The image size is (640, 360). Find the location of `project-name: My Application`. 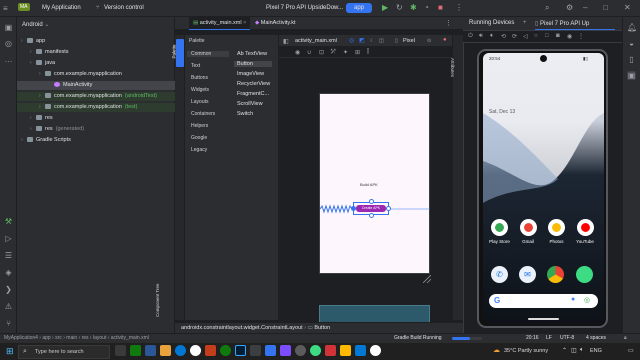

project-name: My Application is located at coordinates (61, 8).